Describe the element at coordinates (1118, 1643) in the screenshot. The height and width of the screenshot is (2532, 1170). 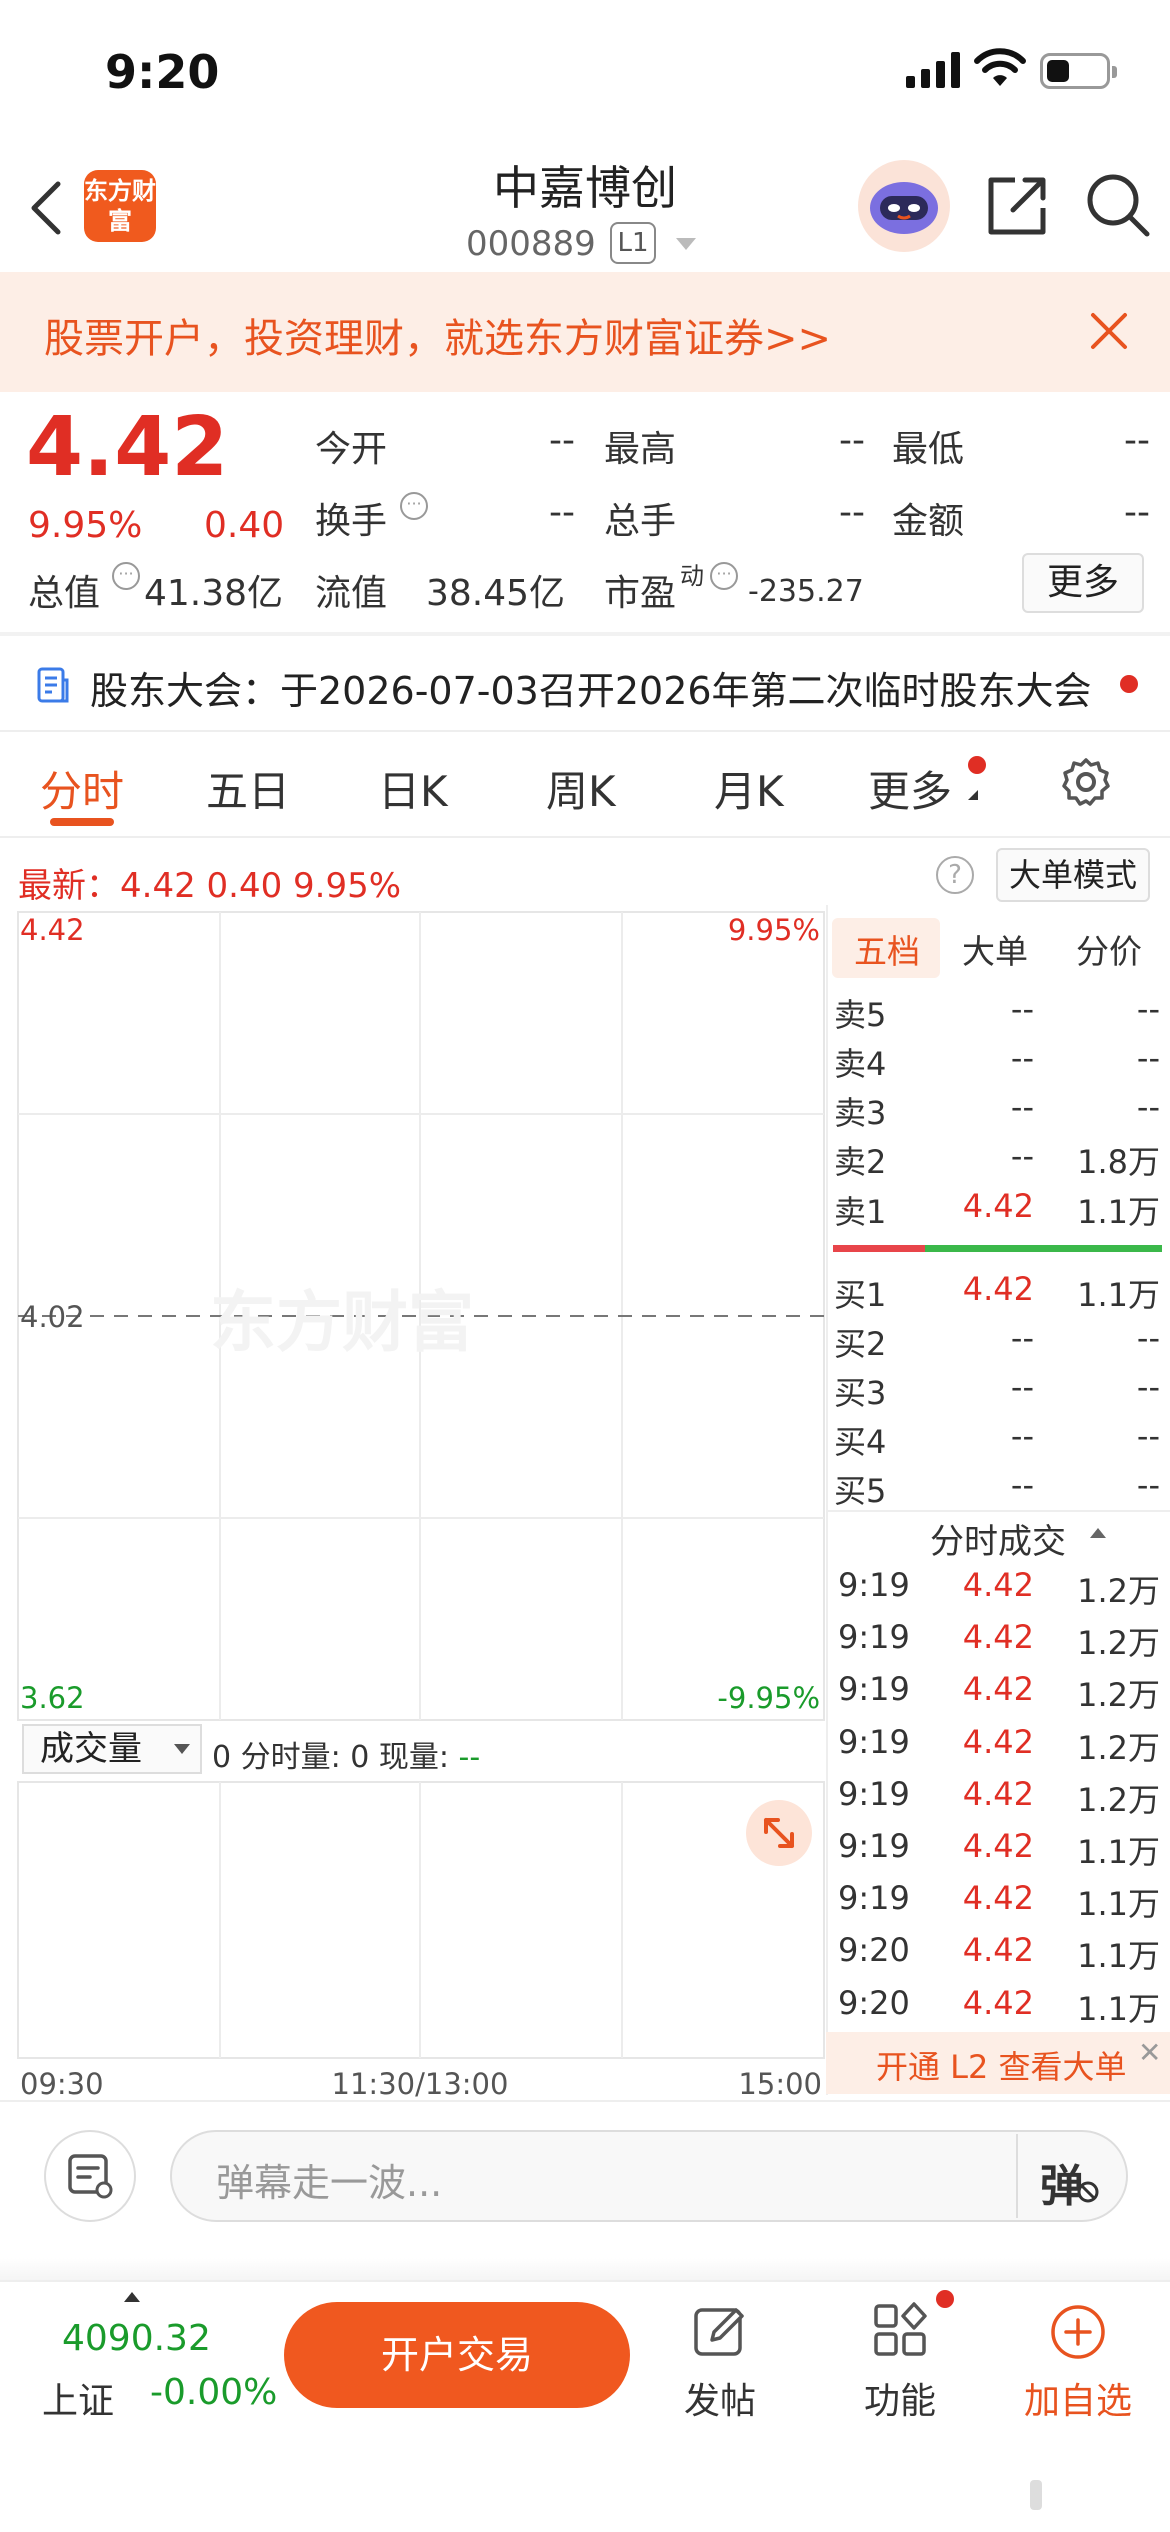
I see `tick-volume: 1.2万` at that location.